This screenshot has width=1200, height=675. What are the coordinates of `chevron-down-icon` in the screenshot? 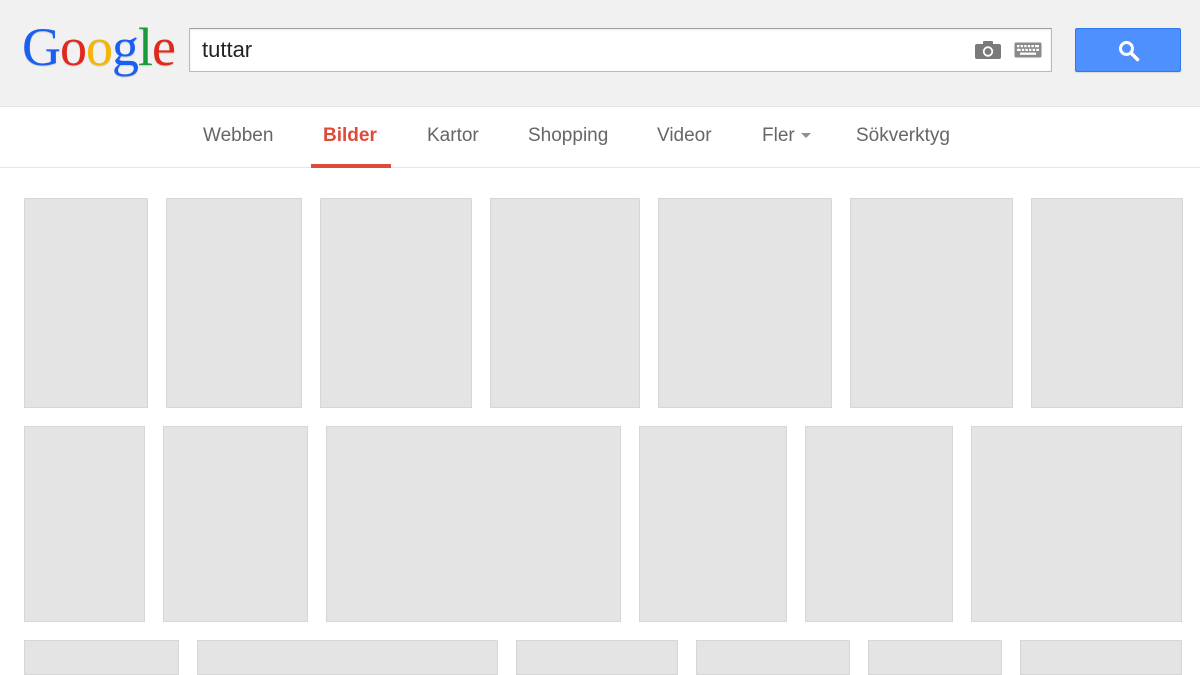 It's located at (805, 136).